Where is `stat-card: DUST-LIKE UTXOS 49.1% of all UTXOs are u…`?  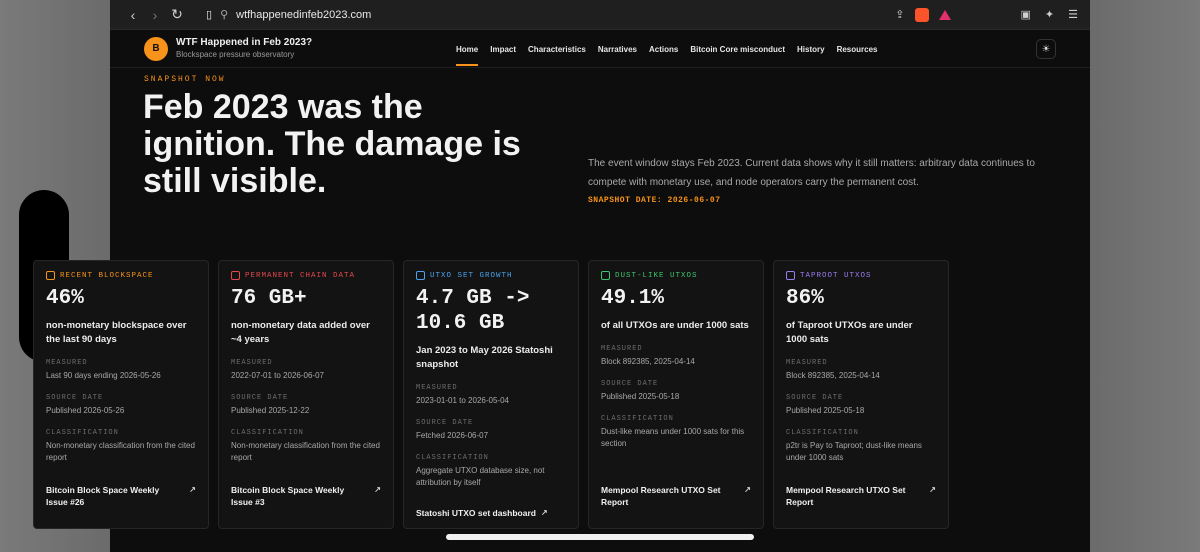
stat-card: DUST-LIKE UTXOS 49.1% of all UTXOs are u… is located at coordinates (676, 394).